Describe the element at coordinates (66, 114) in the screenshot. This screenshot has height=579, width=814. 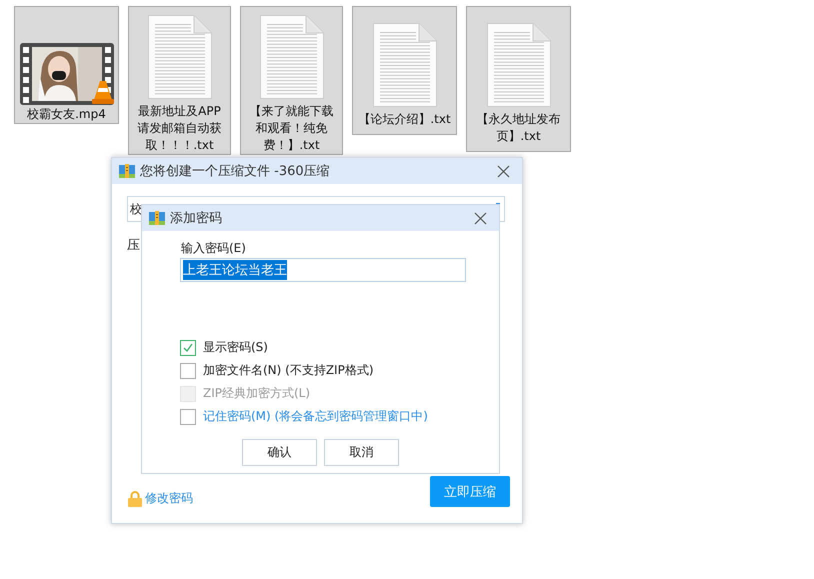
I see `file-name: 校霸女友.mp4` at that location.